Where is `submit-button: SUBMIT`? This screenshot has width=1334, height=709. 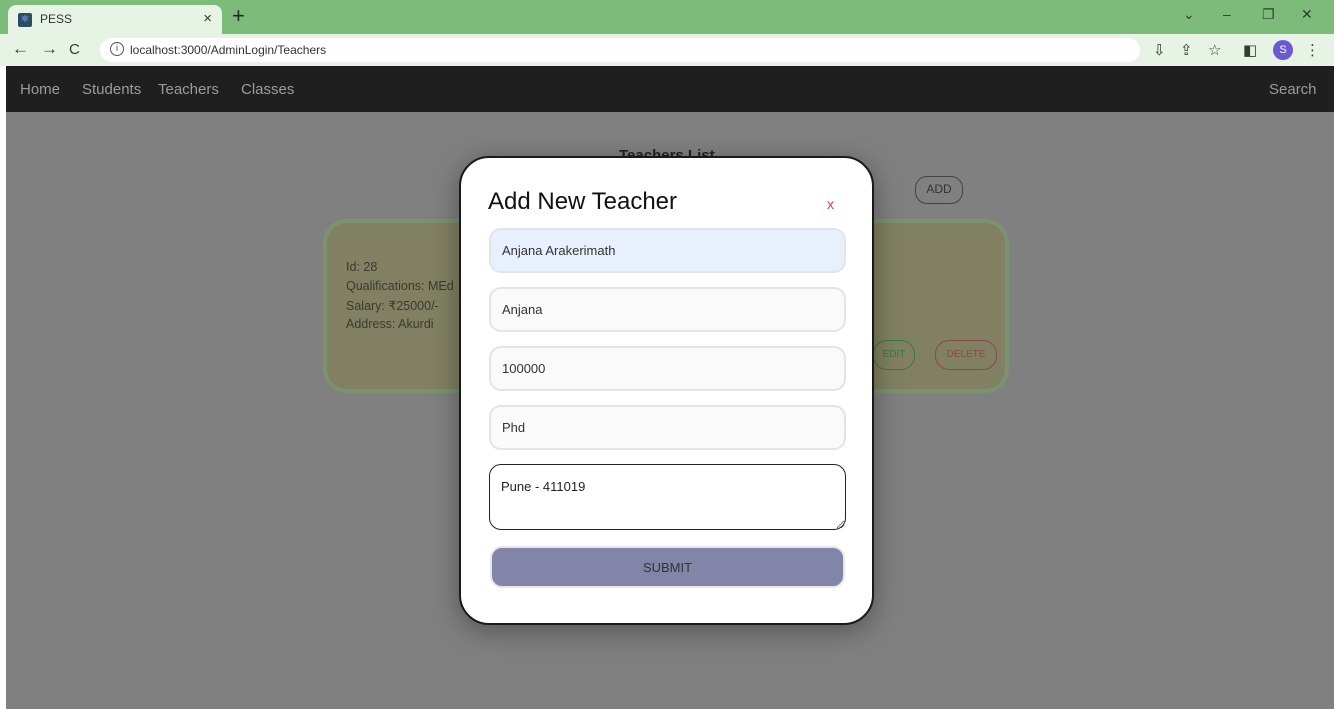
submit-button: SUBMIT is located at coordinates (667, 567).